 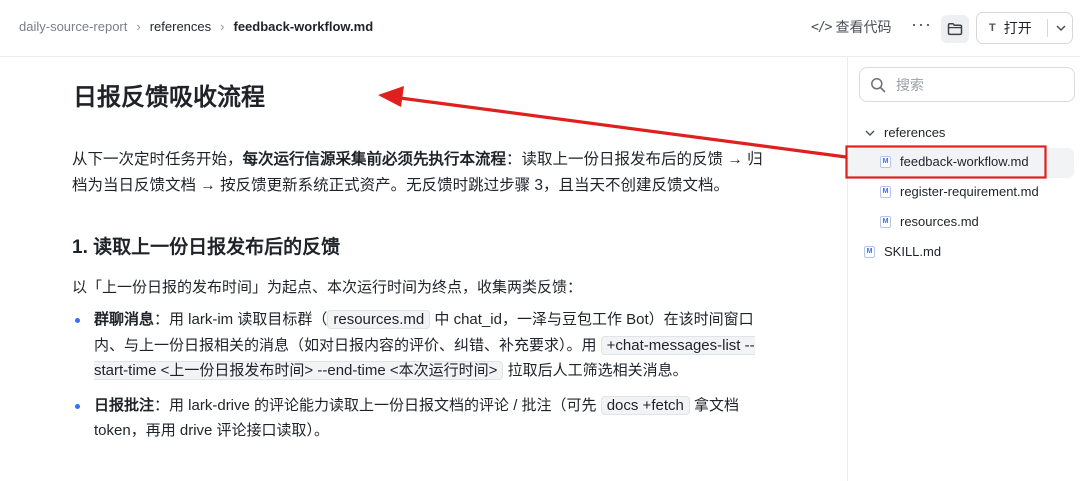 I want to click on tree-file-resources: M resources.md, so click(x=929, y=221).